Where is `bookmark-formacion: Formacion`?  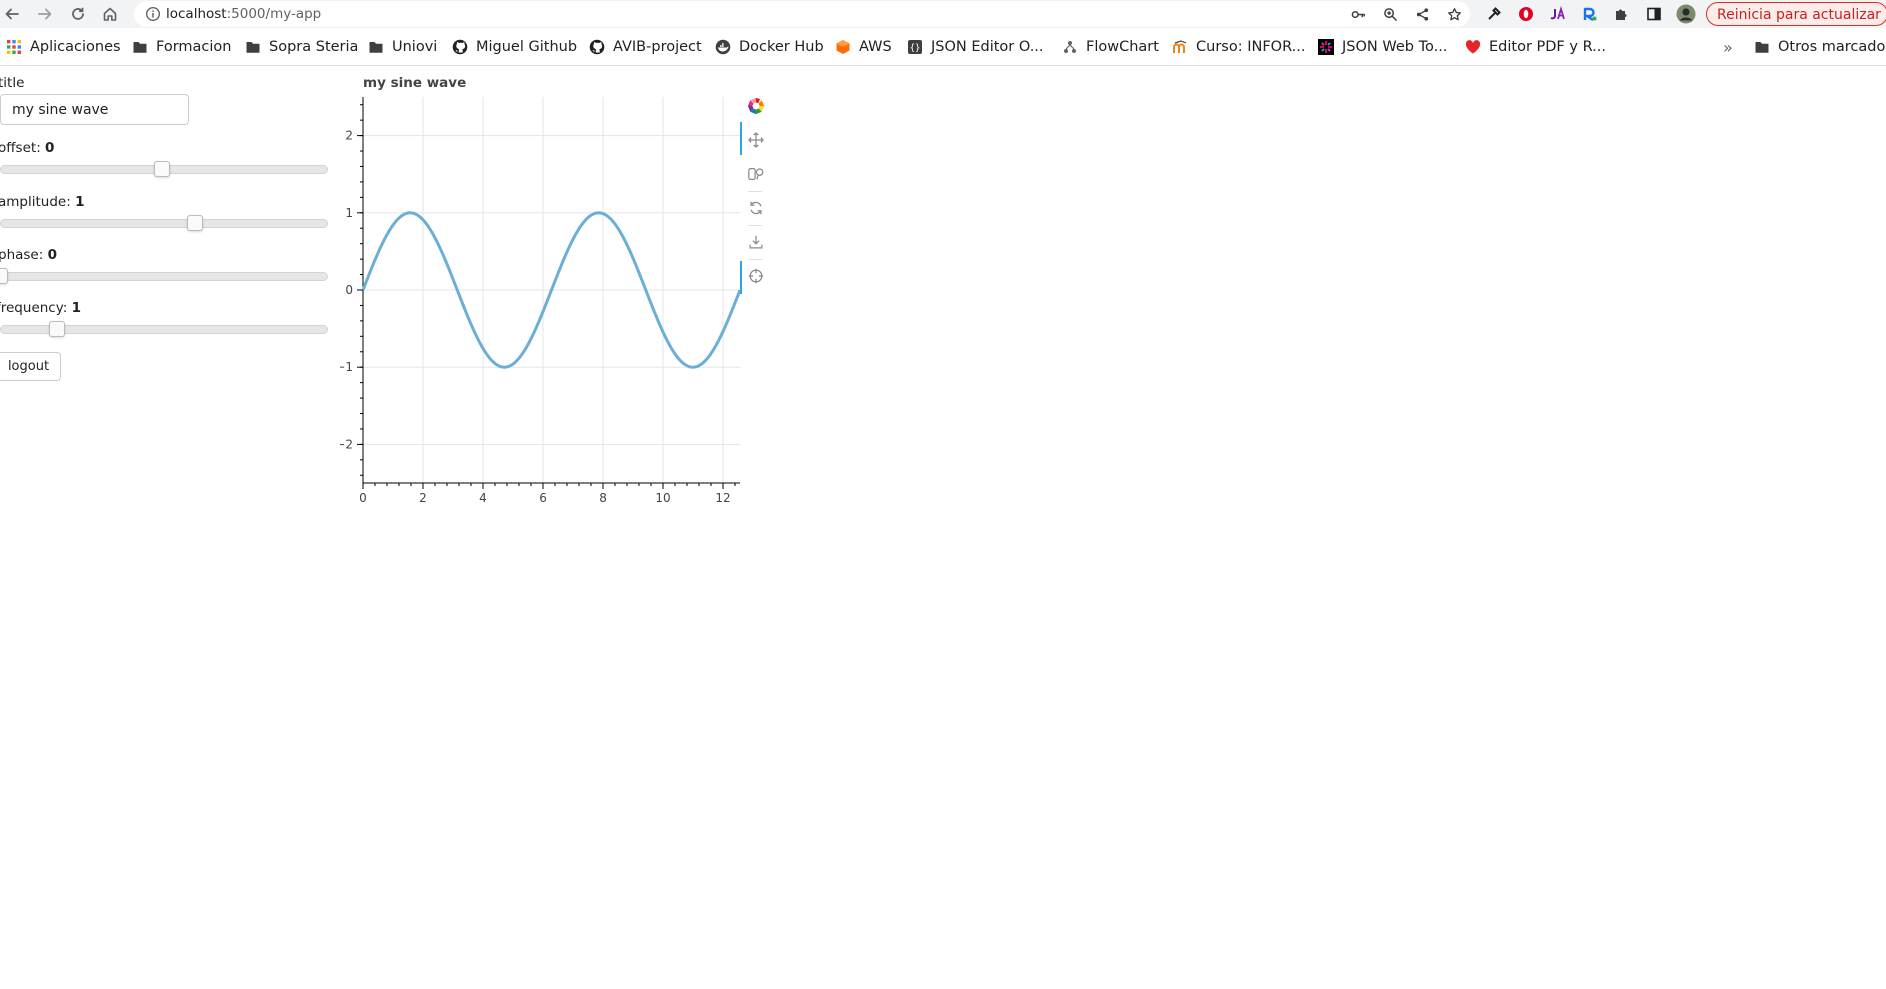
bookmark-formacion: Formacion is located at coordinates (181, 47).